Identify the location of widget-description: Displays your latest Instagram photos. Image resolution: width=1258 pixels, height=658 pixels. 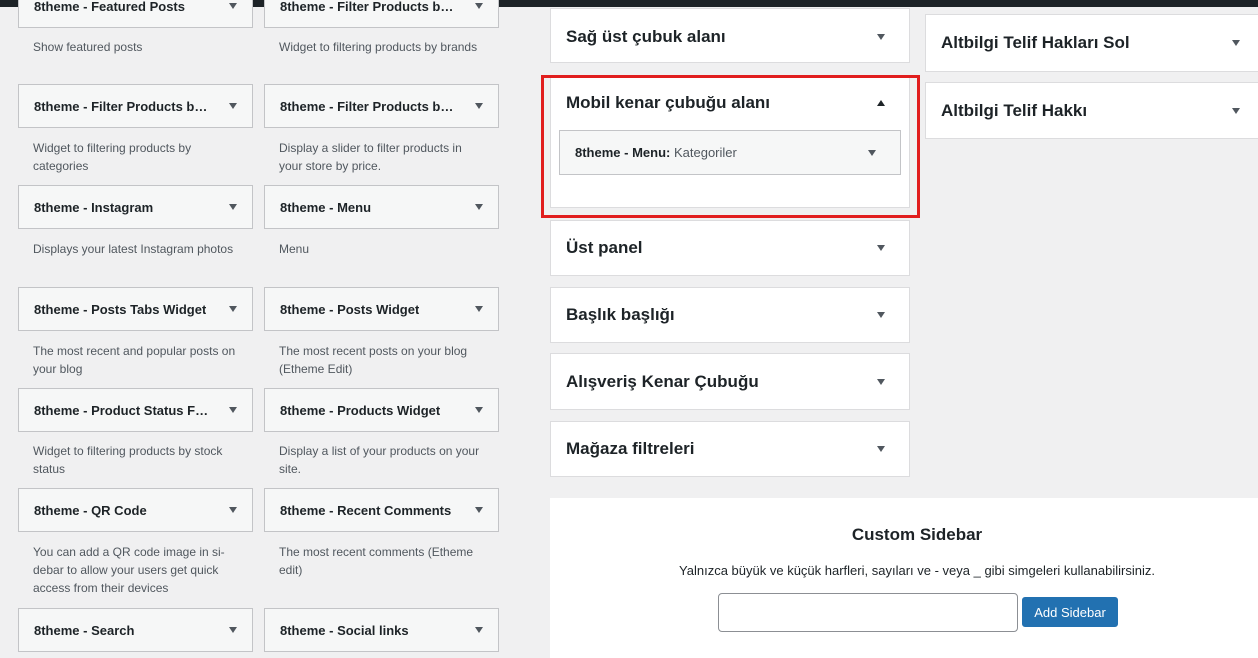
(133, 249).